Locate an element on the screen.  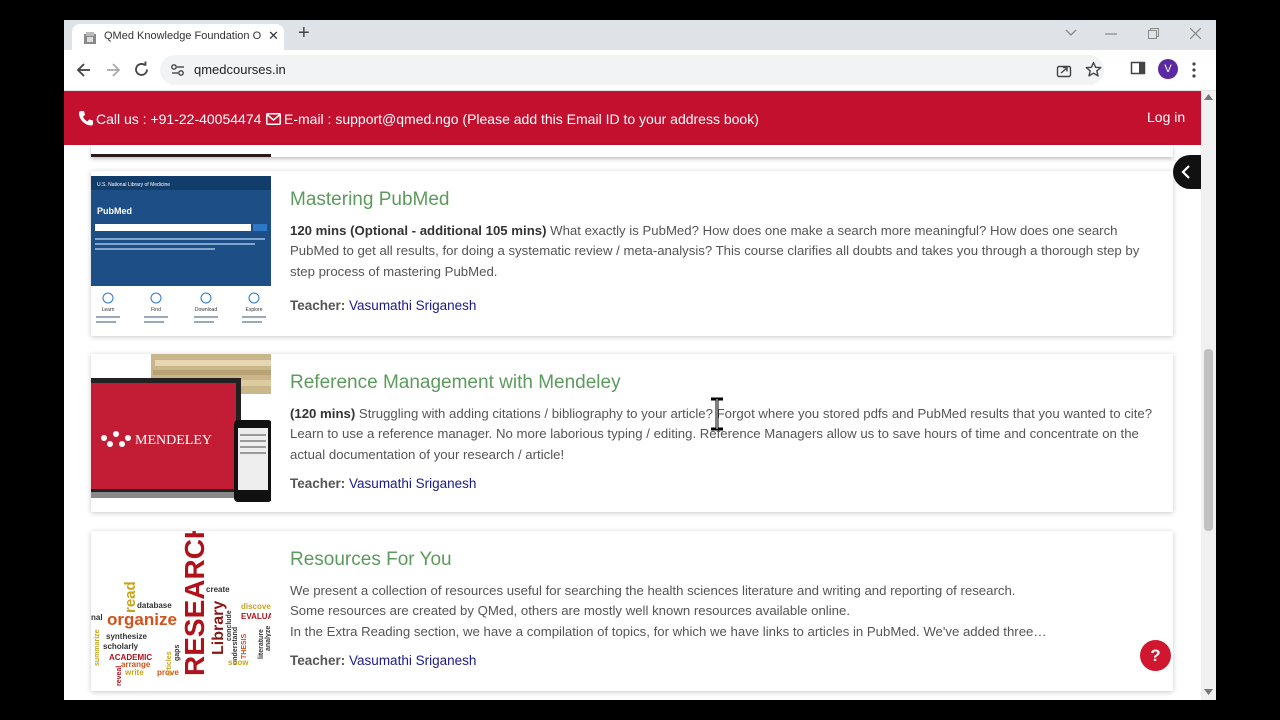
minimize-icon is located at coordinates (1111, 34).